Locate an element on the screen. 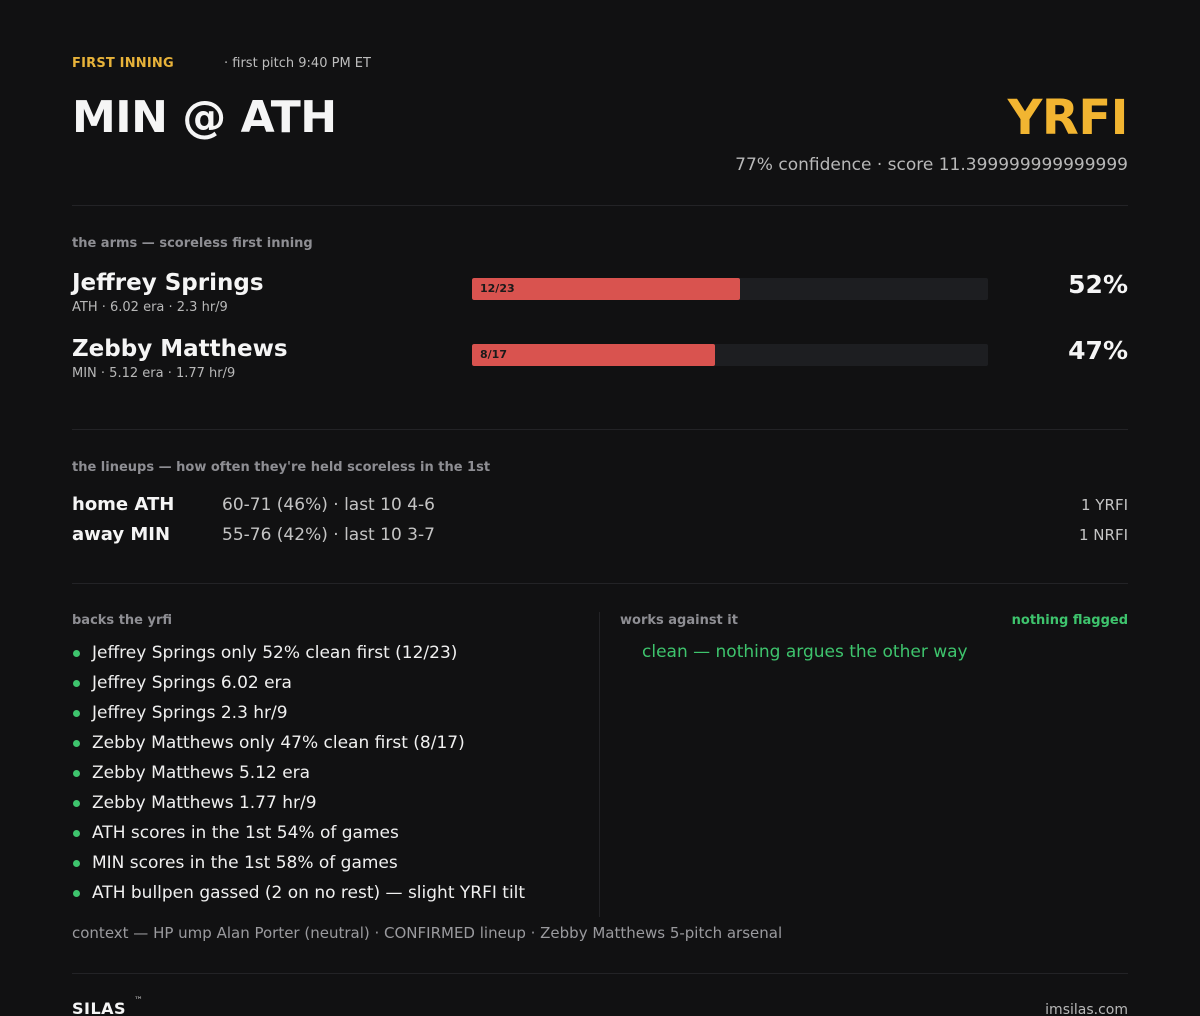 The height and width of the screenshot is (1016, 1200). list-item-text: ATH scores in the 1st 54% of games is located at coordinates (245, 833).